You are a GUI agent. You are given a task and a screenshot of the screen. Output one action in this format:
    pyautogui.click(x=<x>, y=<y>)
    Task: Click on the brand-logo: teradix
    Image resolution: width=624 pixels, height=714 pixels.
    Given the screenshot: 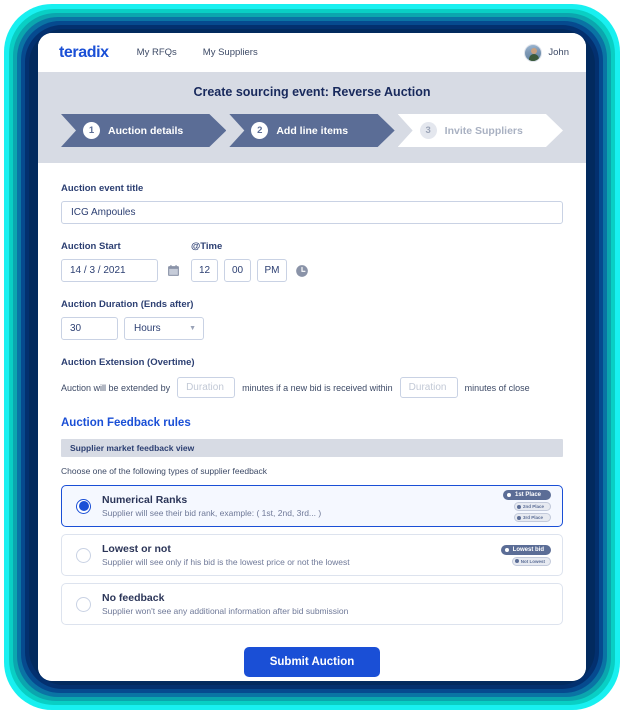 What is the action you would take?
    pyautogui.click(x=84, y=53)
    